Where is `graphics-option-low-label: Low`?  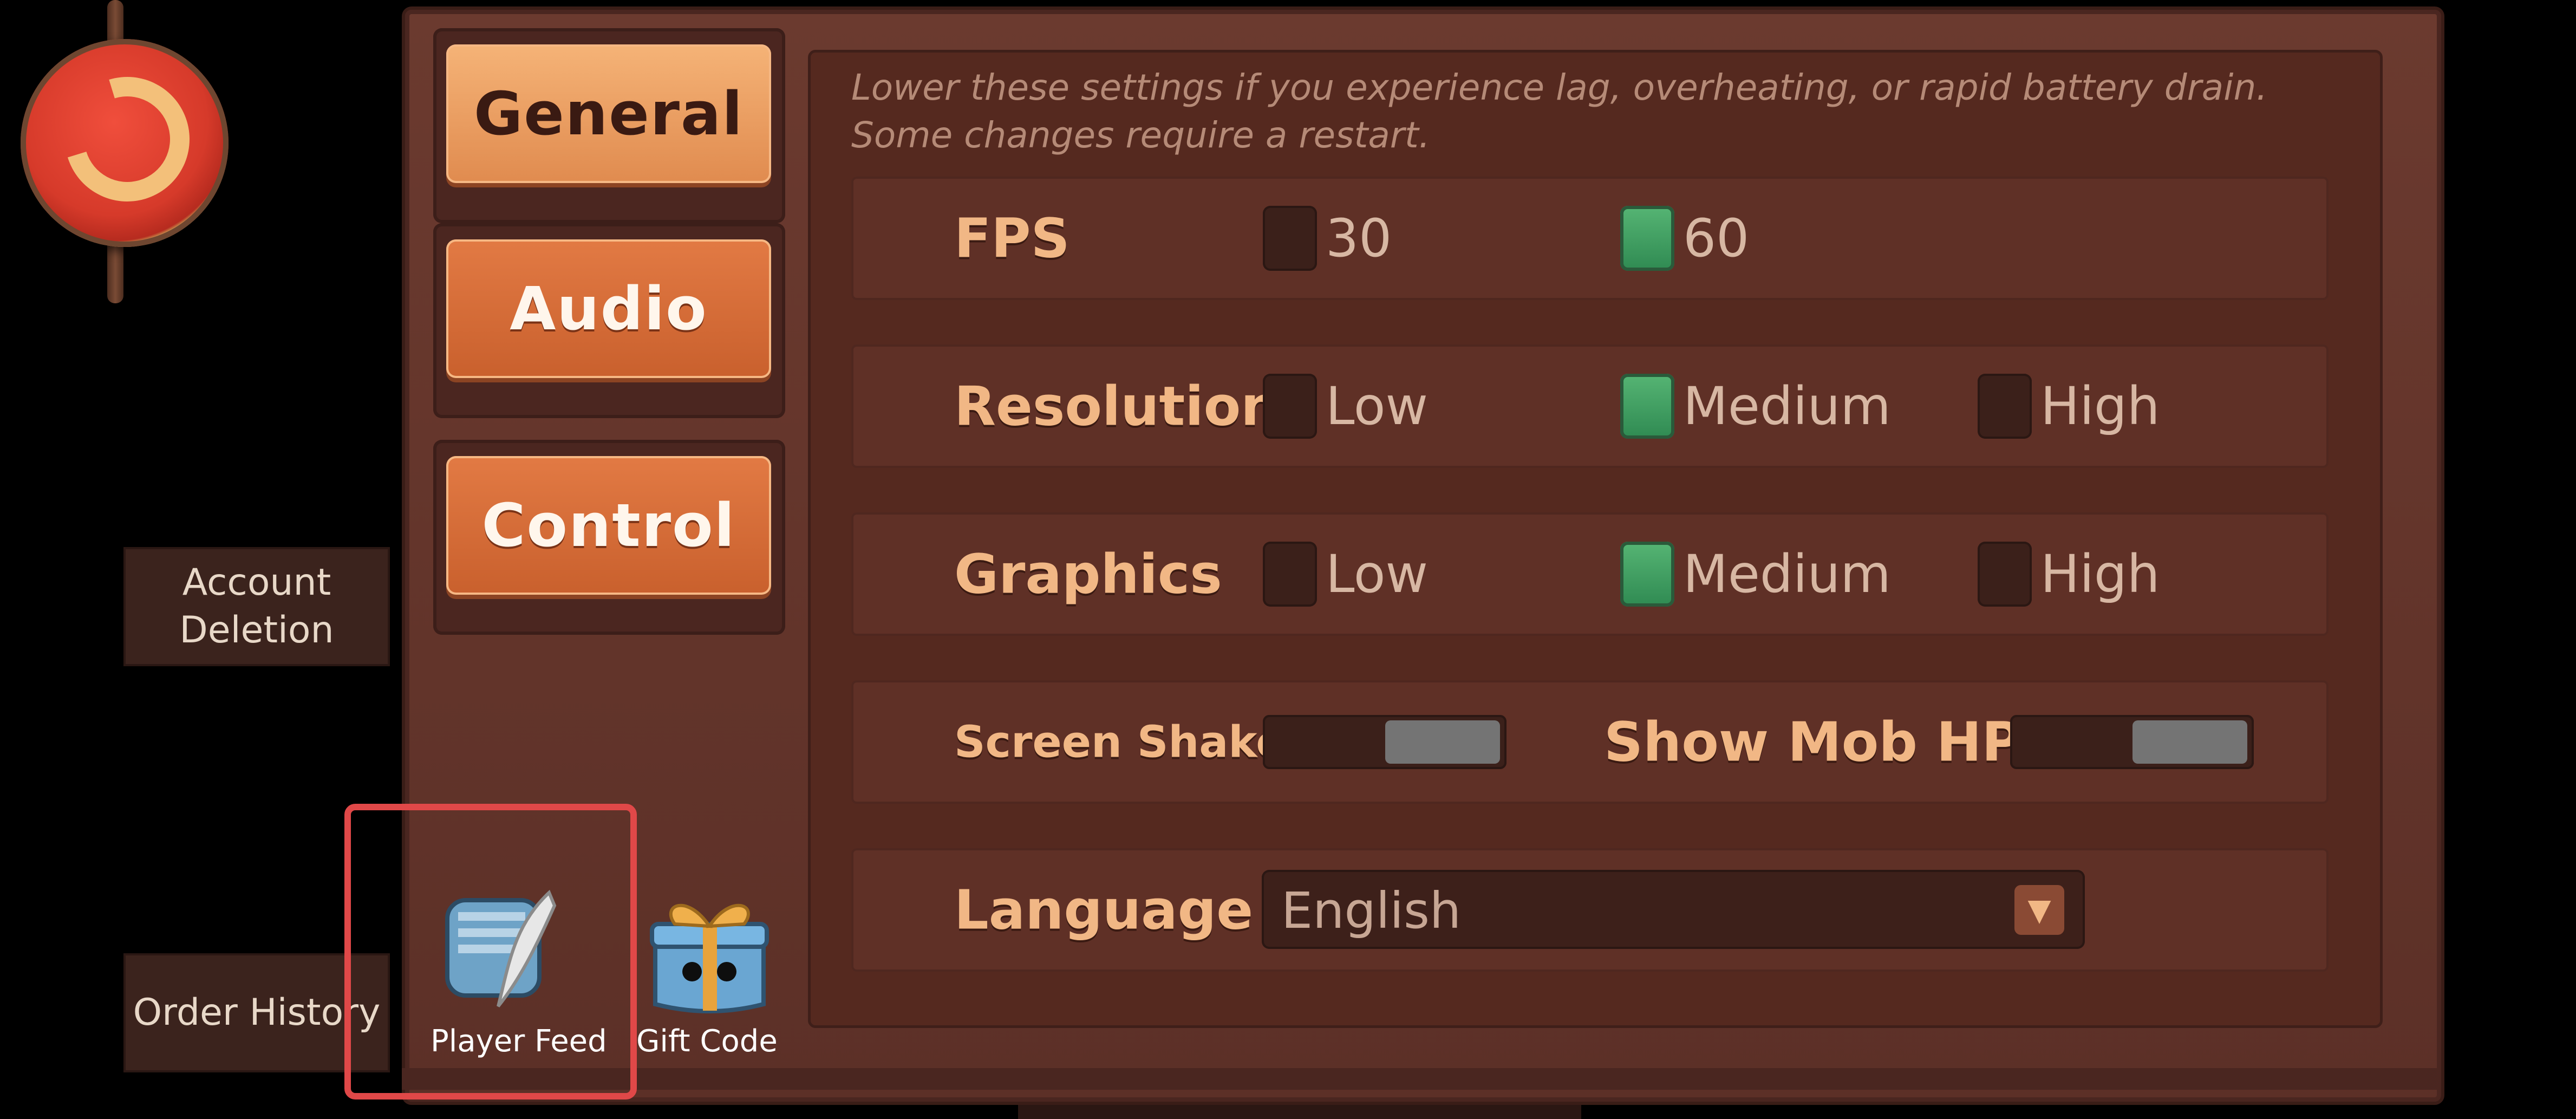
graphics-option-low-label: Low is located at coordinates (1377, 574).